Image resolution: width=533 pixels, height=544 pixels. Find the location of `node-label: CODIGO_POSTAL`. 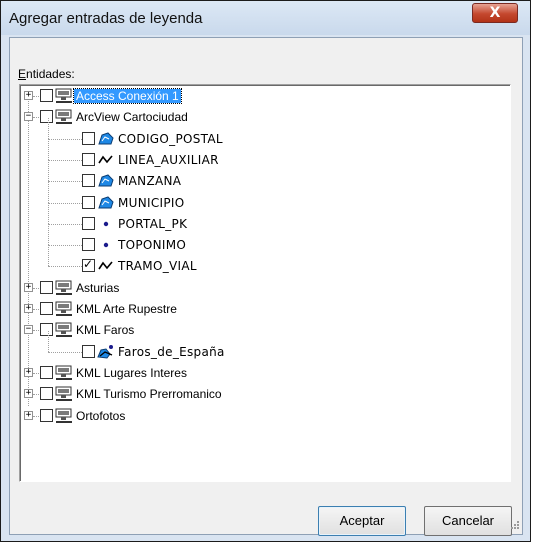

node-label: CODIGO_POSTAL is located at coordinates (170, 138).